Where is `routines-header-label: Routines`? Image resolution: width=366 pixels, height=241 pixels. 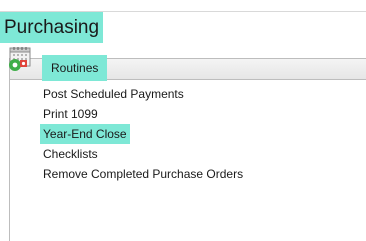
routines-header-label: Routines is located at coordinates (75, 68).